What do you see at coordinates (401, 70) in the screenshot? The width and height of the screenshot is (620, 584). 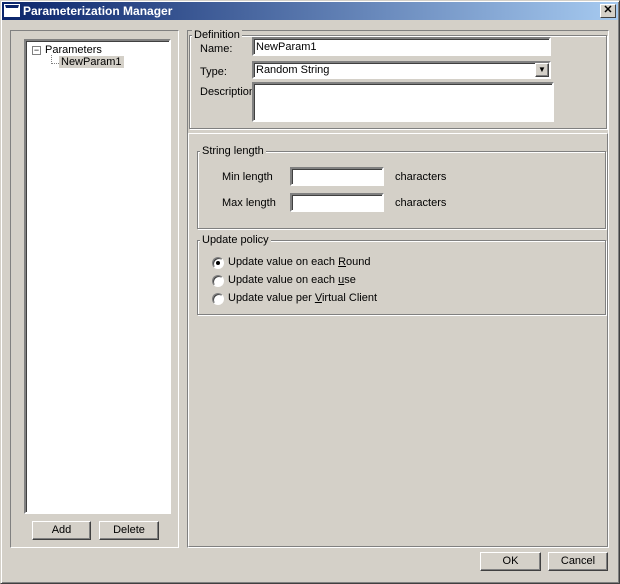 I see `type-select: Random String ▼` at bounding box center [401, 70].